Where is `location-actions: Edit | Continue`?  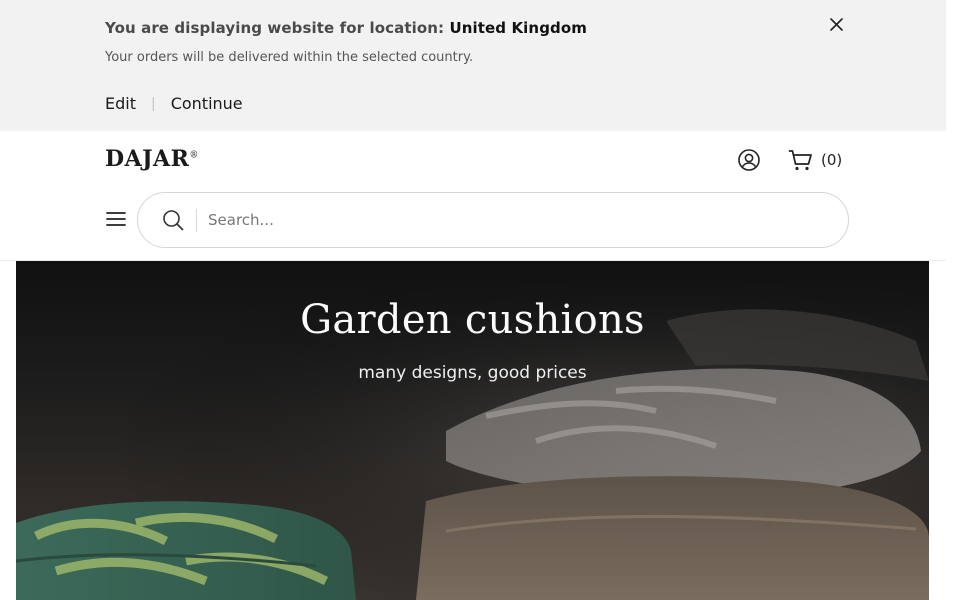
location-actions: Edit | Continue is located at coordinates (174, 103).